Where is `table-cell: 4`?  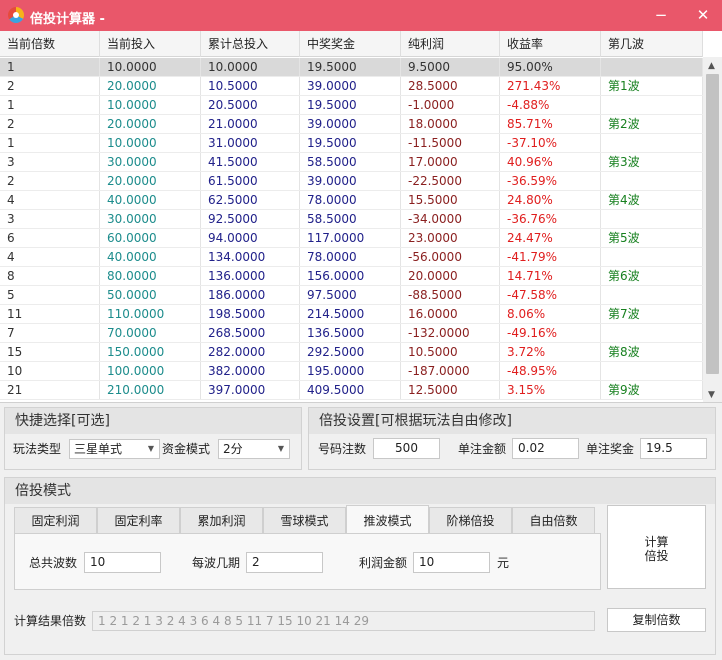 table-cell: 4 is located at coordinates (50, 257).